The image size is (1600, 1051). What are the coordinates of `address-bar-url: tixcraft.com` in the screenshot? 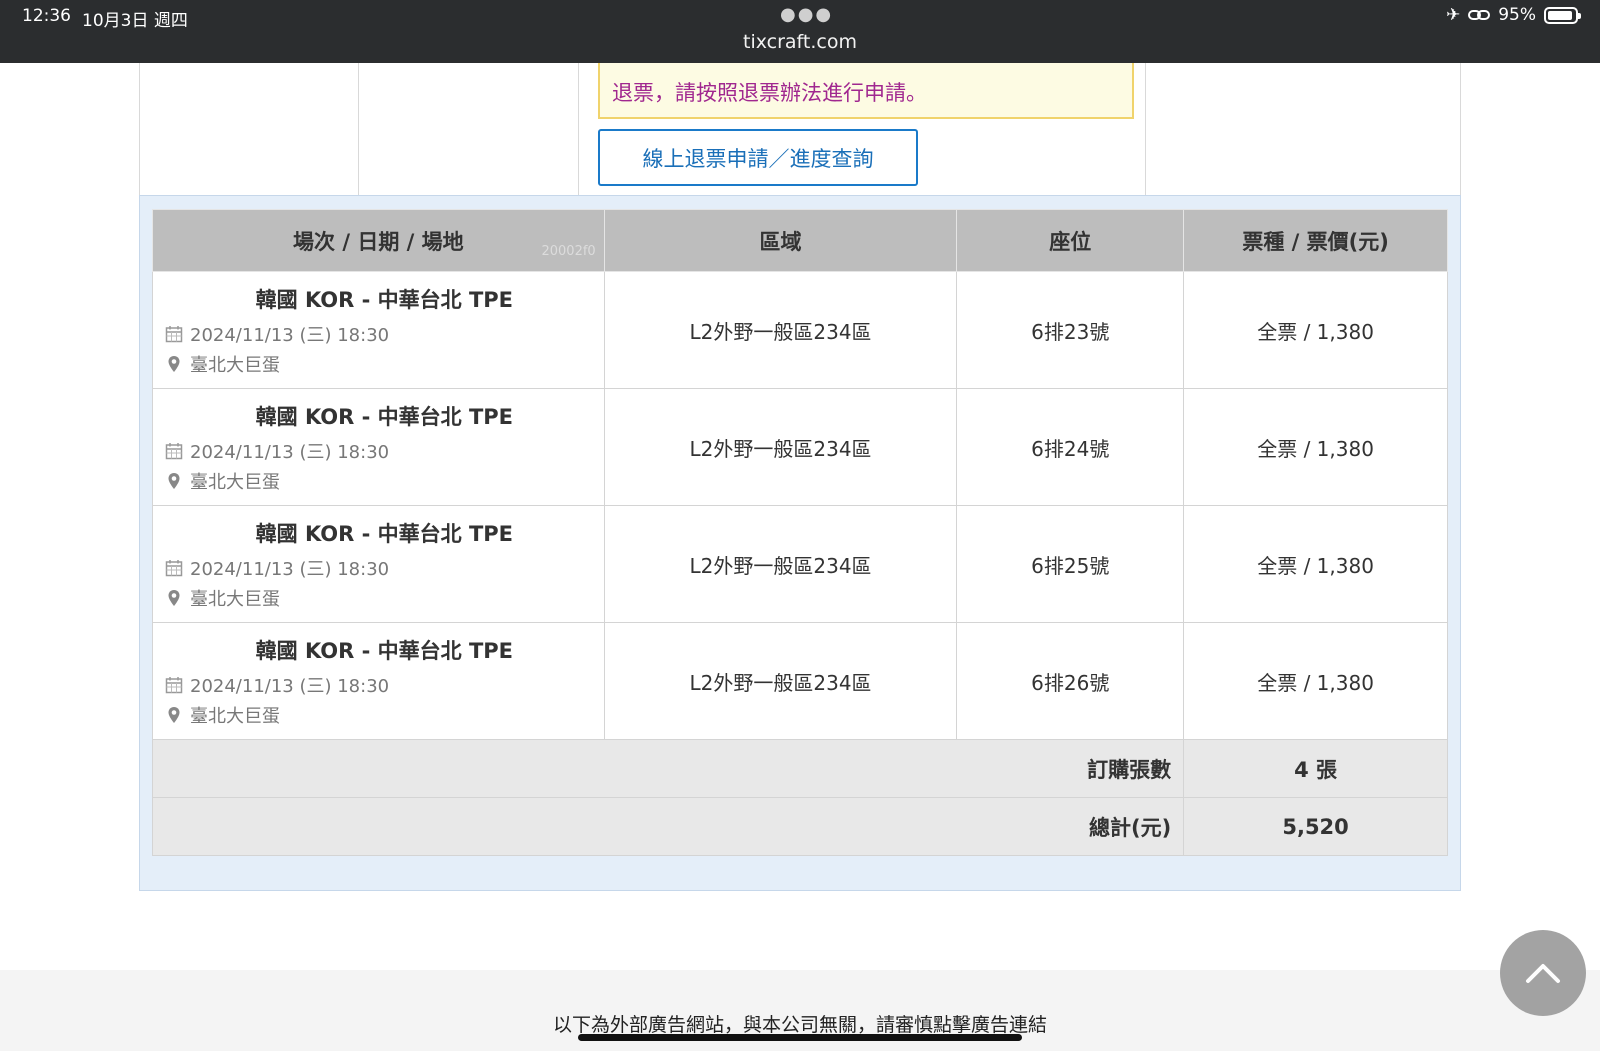 It's located at (800, 42).